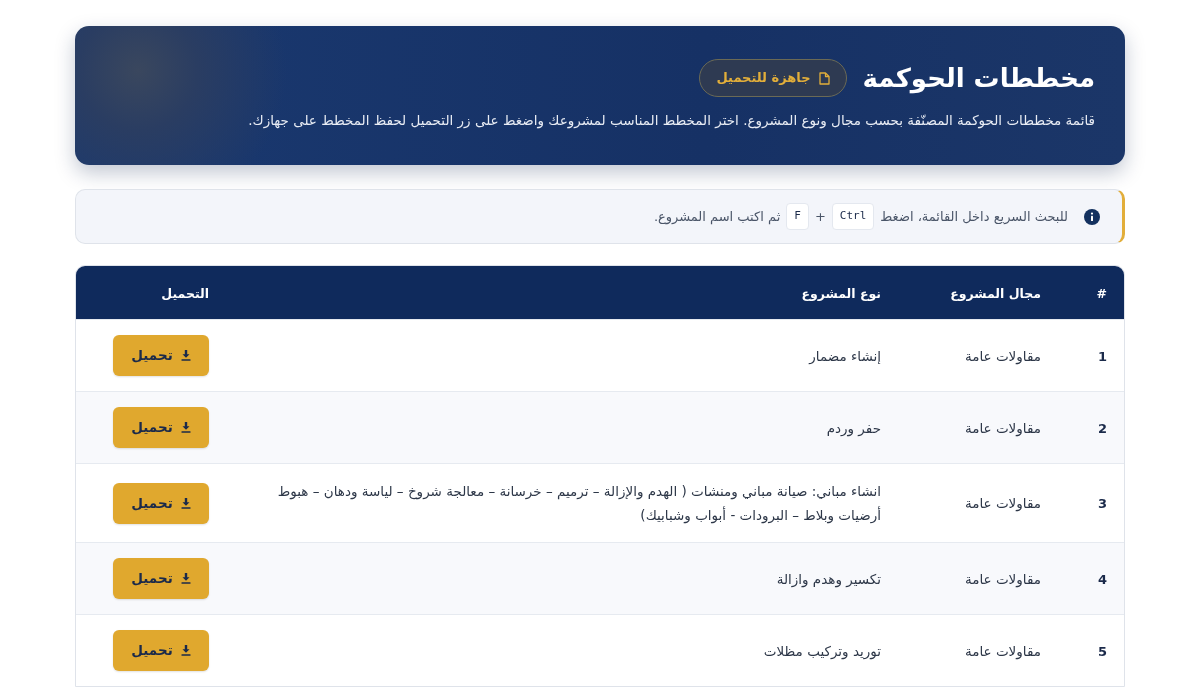  What do you see at coordinates (820, 216) in the screenshot?
I see `plus-sign: +` at bounding box center [820, 216].